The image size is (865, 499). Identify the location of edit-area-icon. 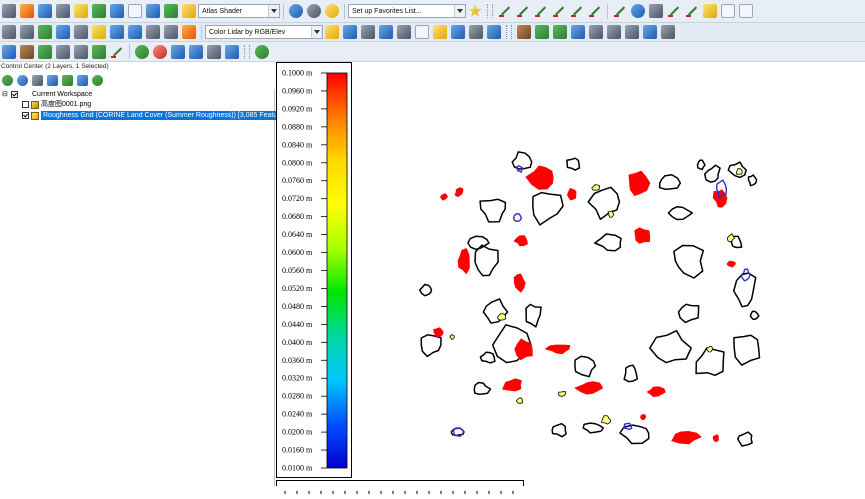
(523, 11).